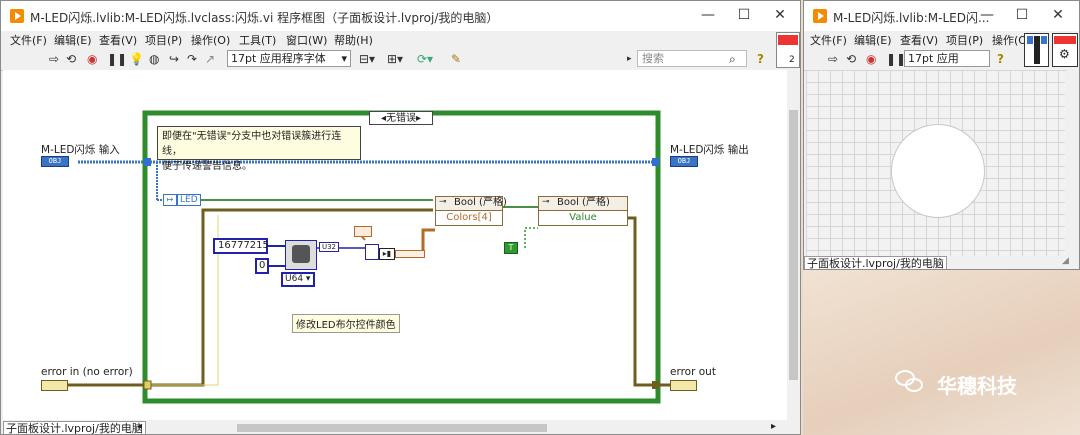 The image size is (1080, 435). Describe the element at coordinates (241, 246) in the screenshot. I see `color-value-constant: 16777215` at that location.